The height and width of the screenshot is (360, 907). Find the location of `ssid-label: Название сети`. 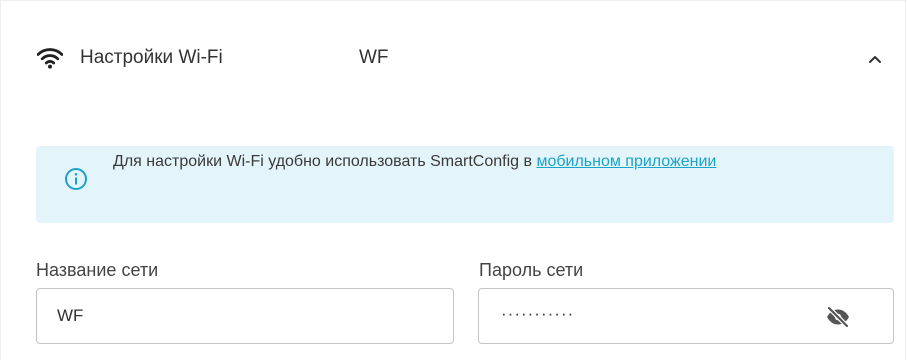

ssid-label: Название сети is located at coordinates (97, 270).